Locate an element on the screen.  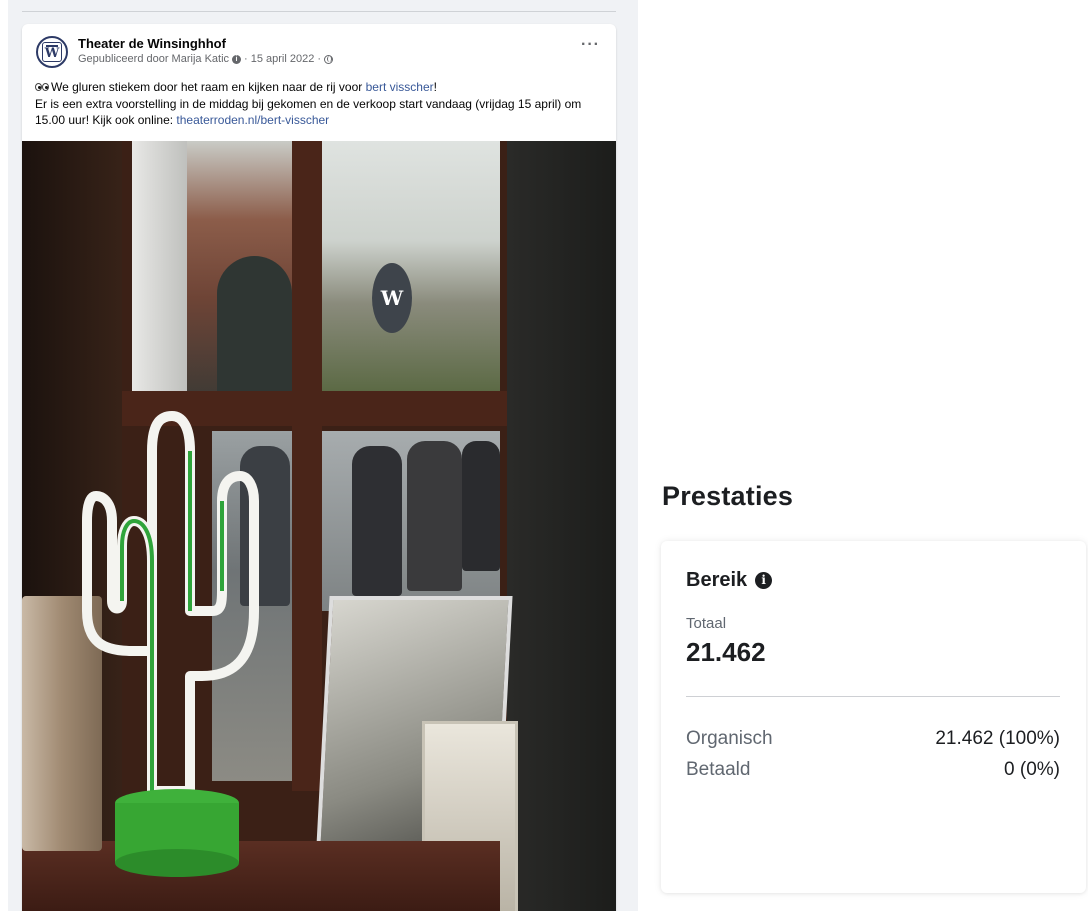
feed-divider is located at coordinates (319, 11).